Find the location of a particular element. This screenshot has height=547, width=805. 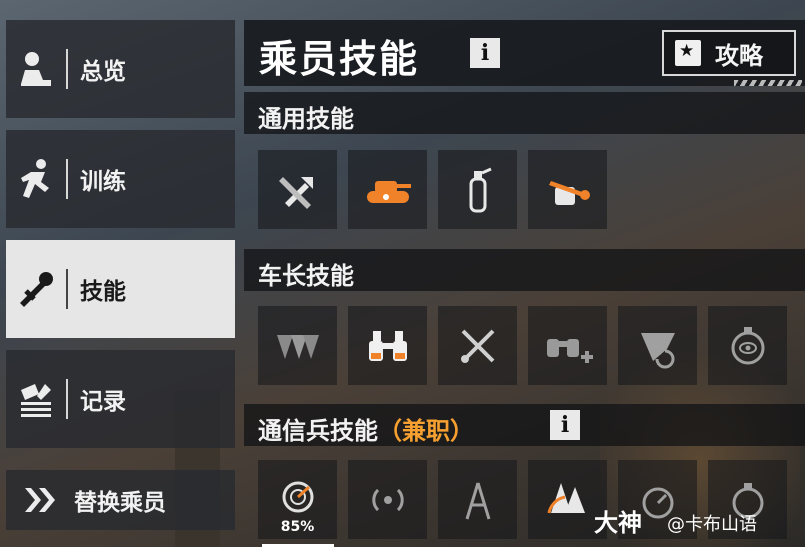

triangles-icon is located at coordinates (297, 346).